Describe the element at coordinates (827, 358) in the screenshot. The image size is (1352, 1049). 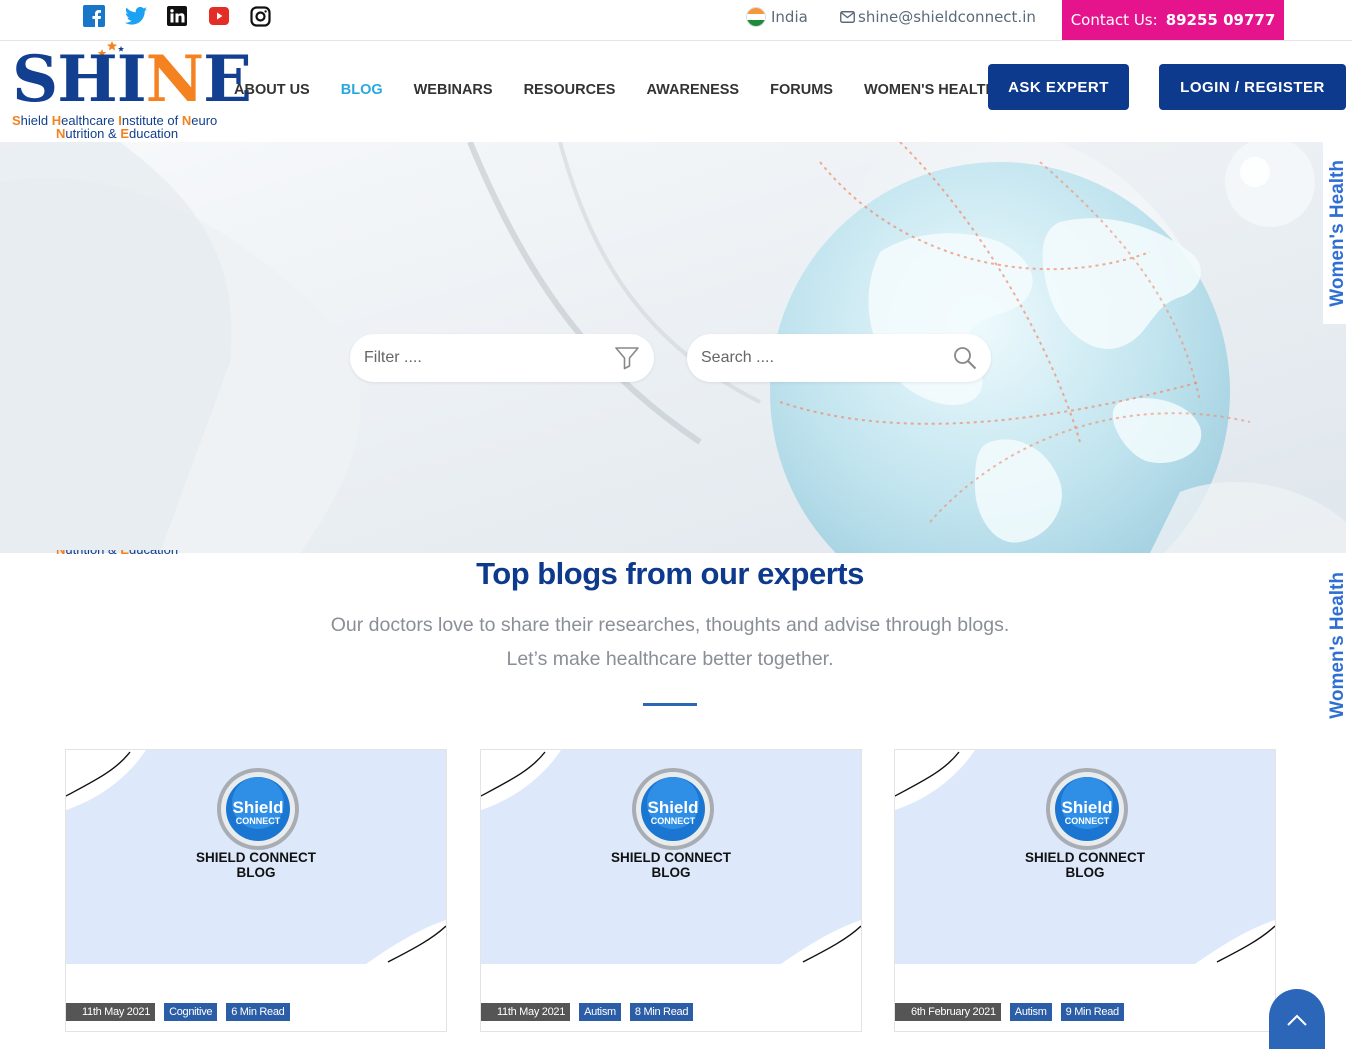
I see `search-input` at that location.